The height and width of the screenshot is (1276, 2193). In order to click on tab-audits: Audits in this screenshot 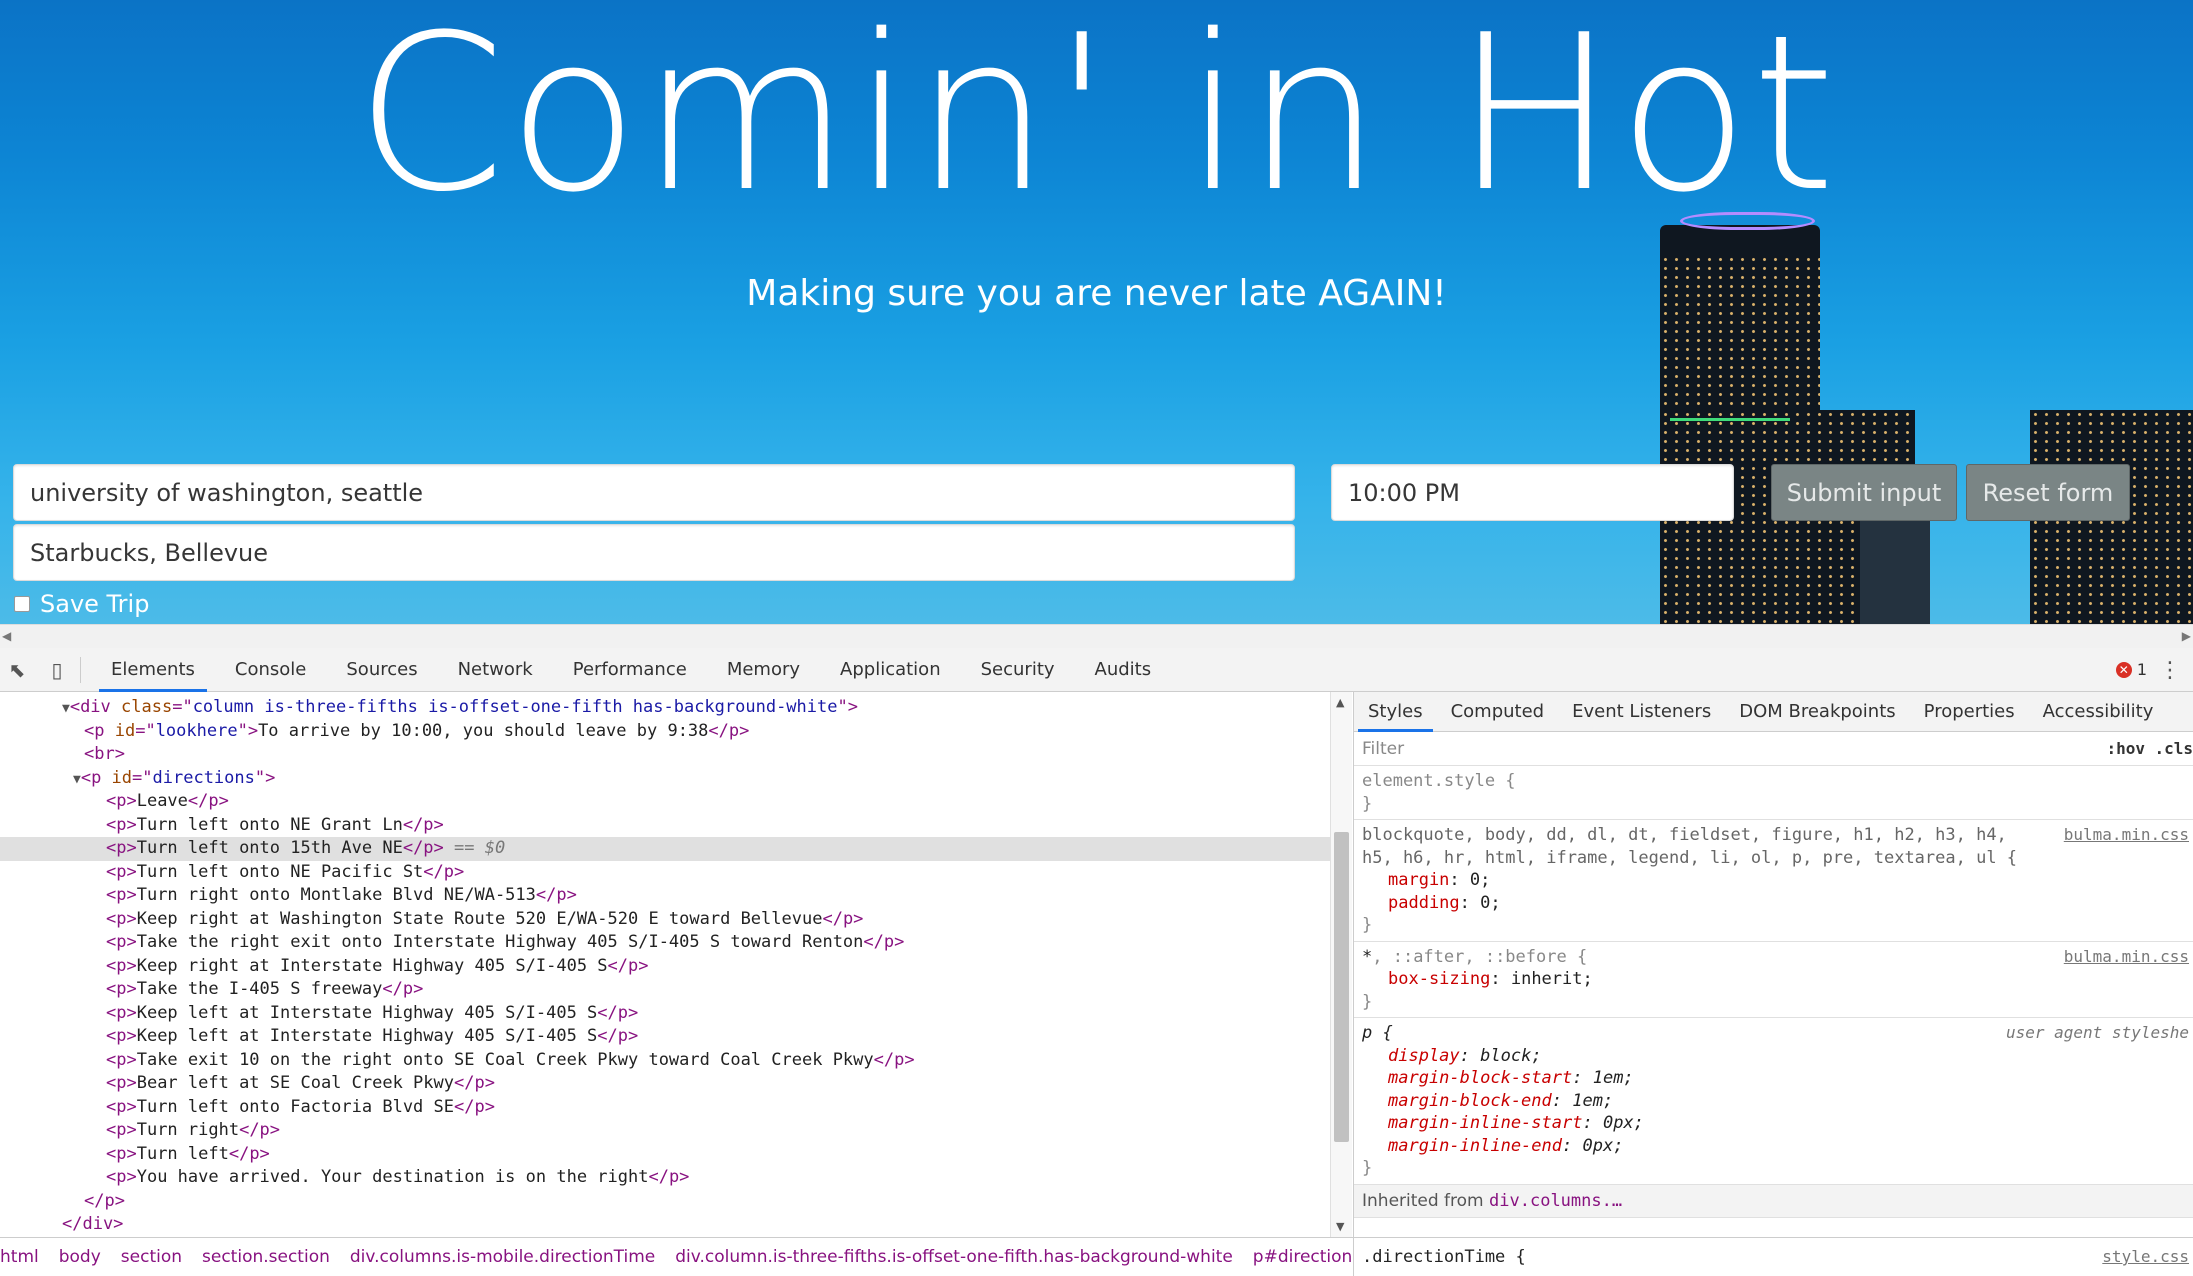, I will do `click(1123, 670)`.